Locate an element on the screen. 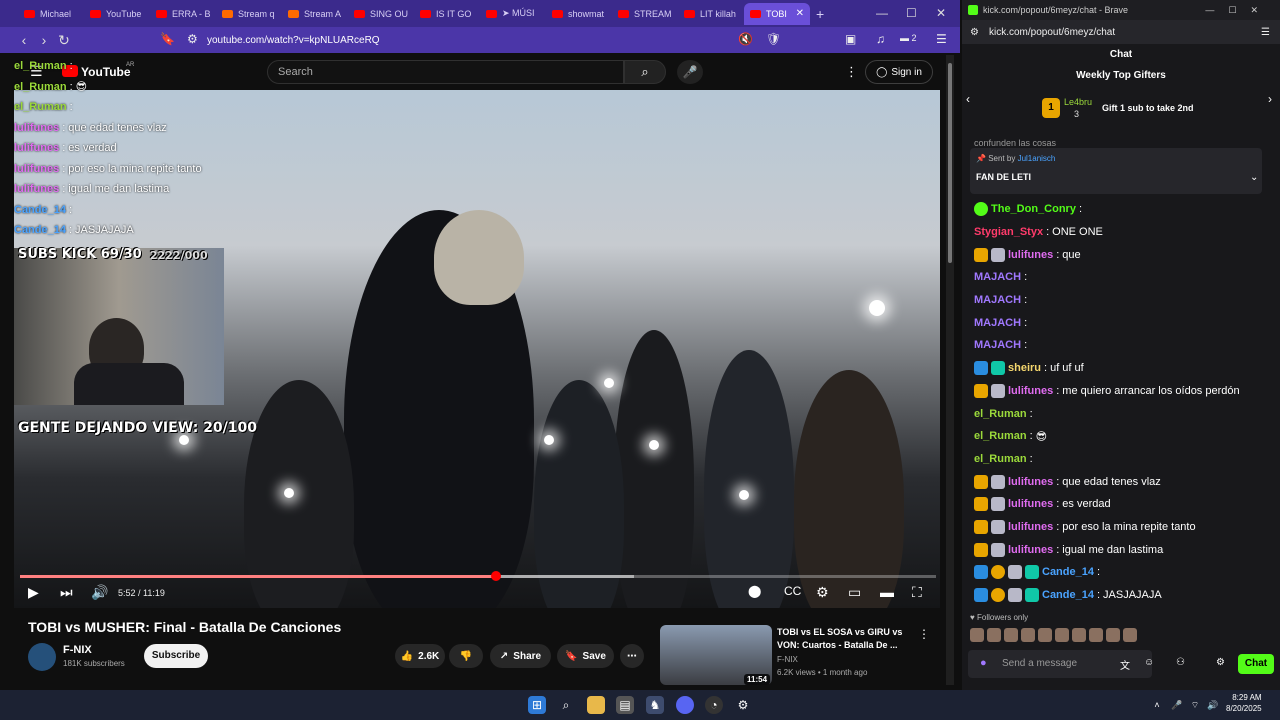 The width and height of the screenshot is (1280, 720). close-tab-icon: ✕ is located at coordinates (800, 13).